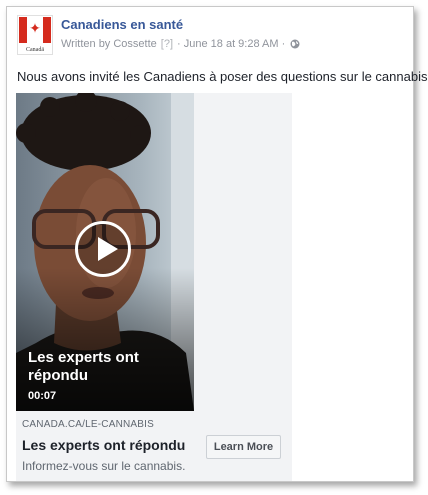 The image size is (428, 495). What do you see at coordinates (108, 249) in the screenshot?
I see `play-triangle` at bounding box center [108, 249].